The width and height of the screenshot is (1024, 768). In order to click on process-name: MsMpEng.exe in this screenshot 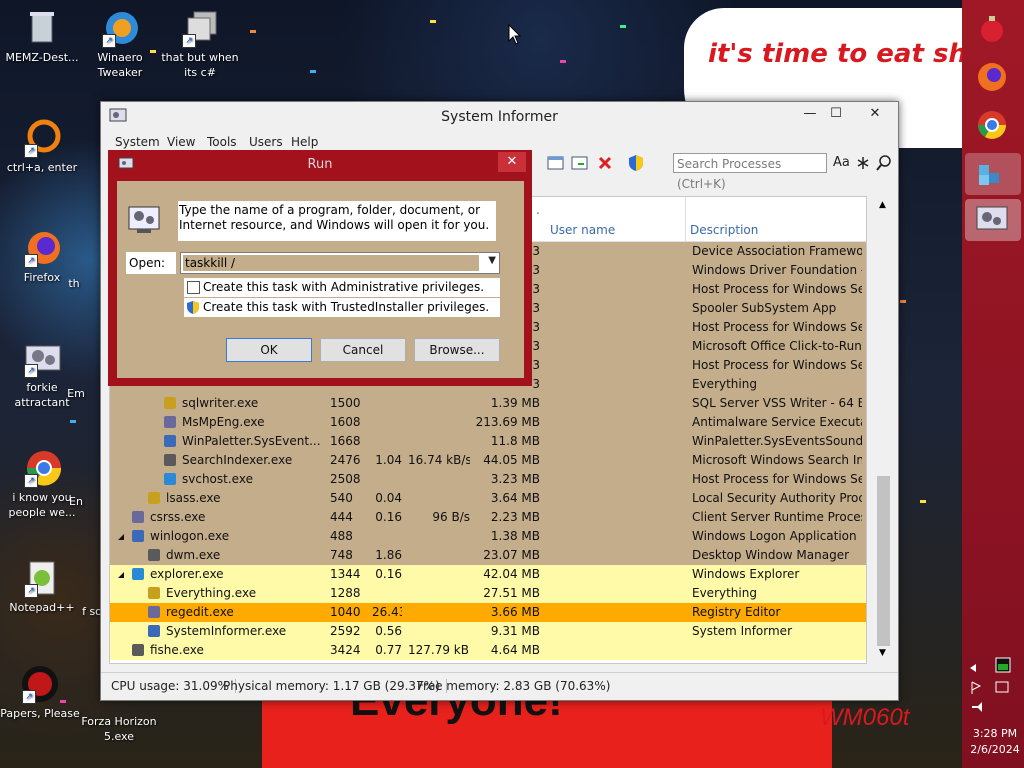, I will do `click(223, 422)`.